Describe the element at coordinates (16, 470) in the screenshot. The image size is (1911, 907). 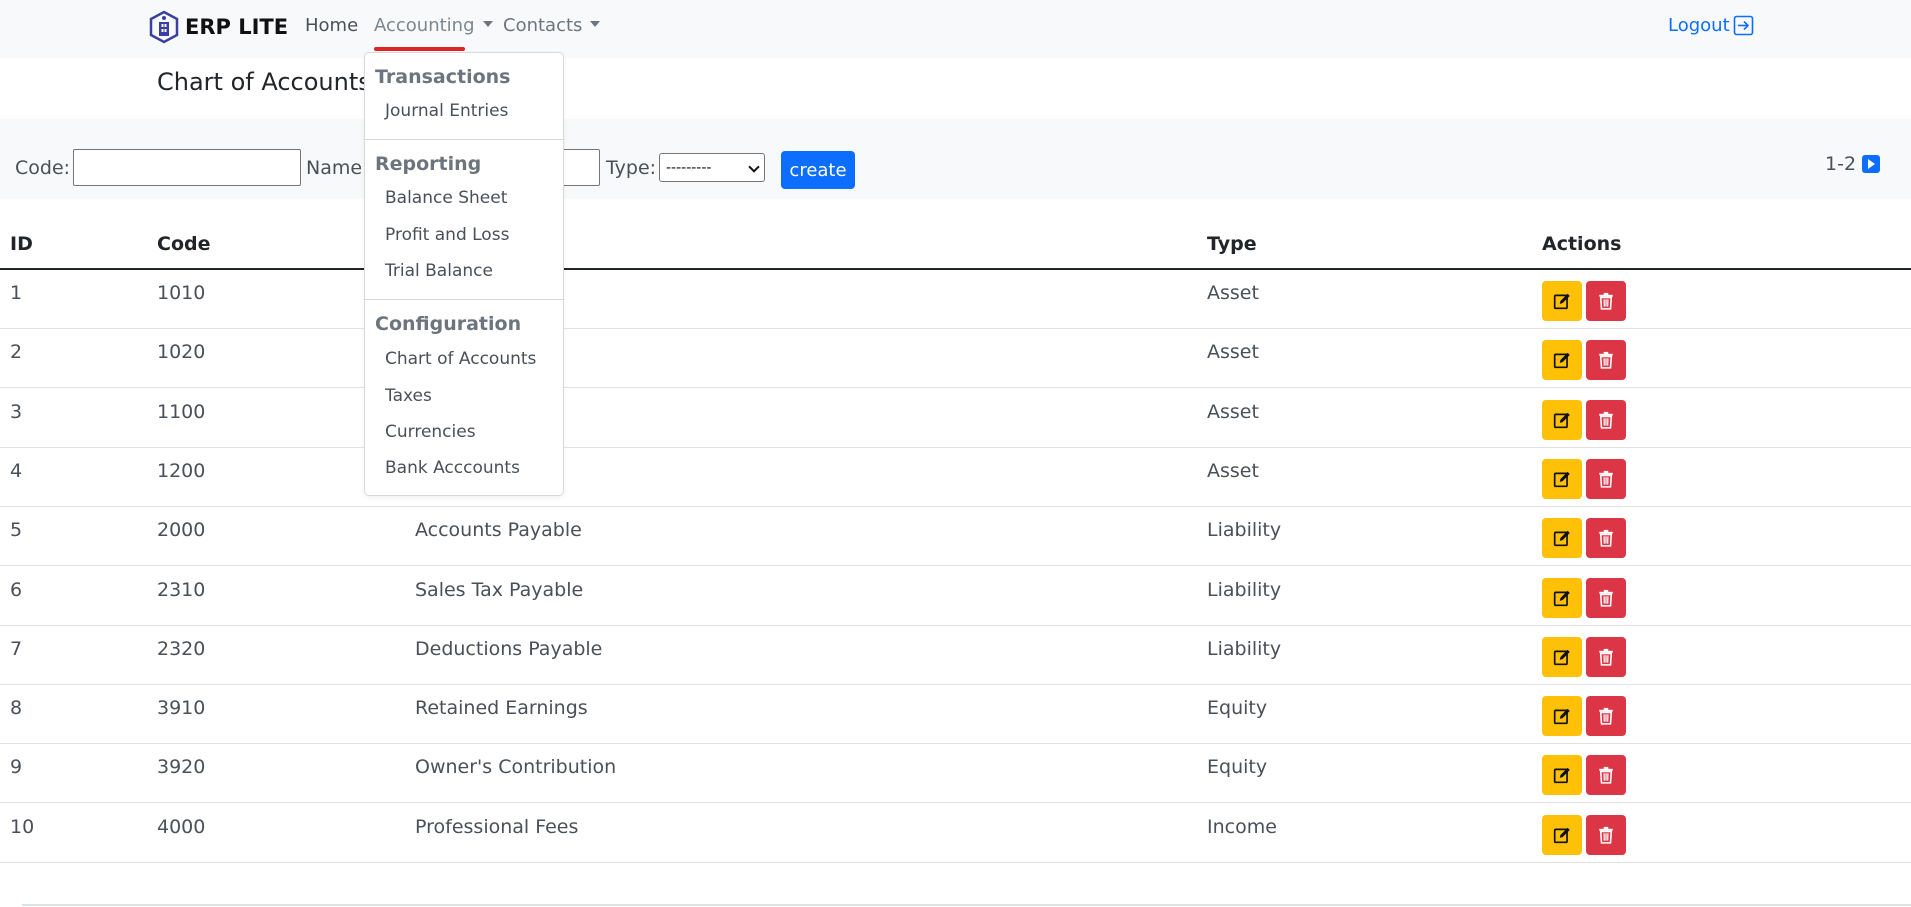
I see `cell-id: 4` at that location.